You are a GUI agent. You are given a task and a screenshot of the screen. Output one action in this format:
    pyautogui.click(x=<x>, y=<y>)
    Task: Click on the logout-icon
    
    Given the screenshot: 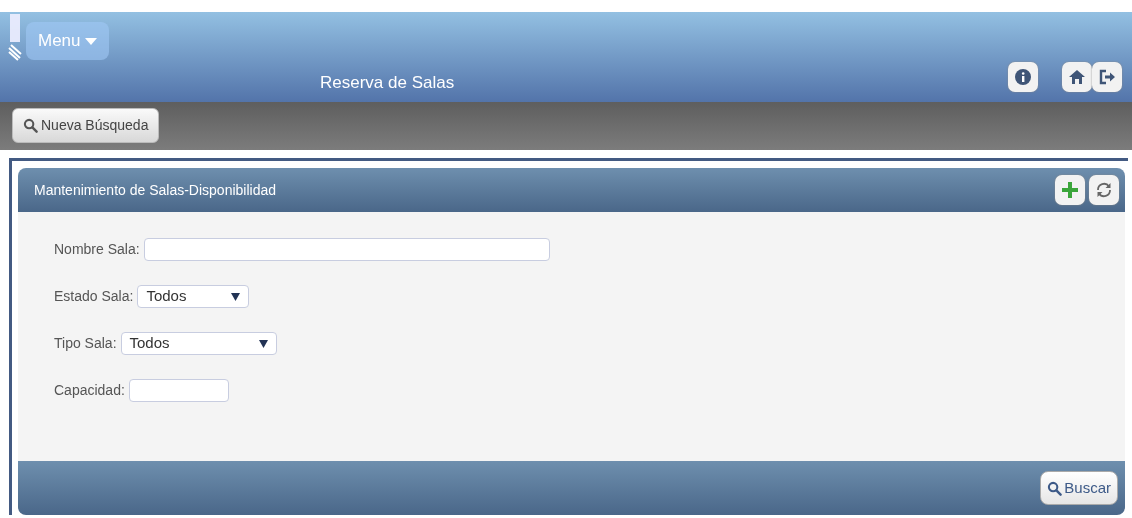 What is the action you would take?
    pyautogui.click(x=1107, y=77)
    